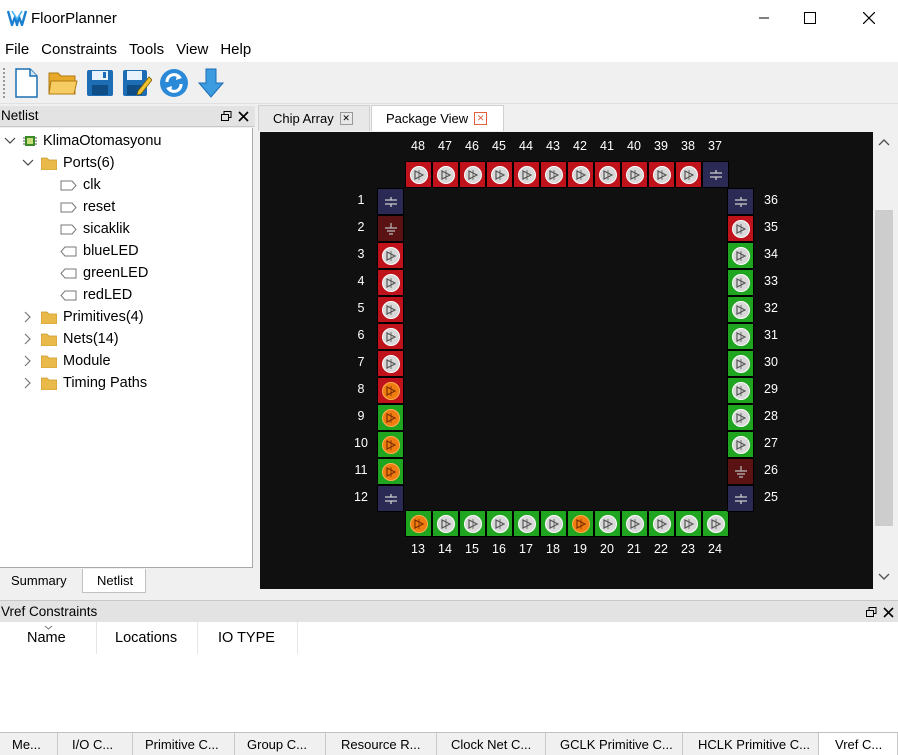  What do you see at coordinates (810, 18) in the screenshot?
I see `maximize-button` at bounding box center [810, 18].